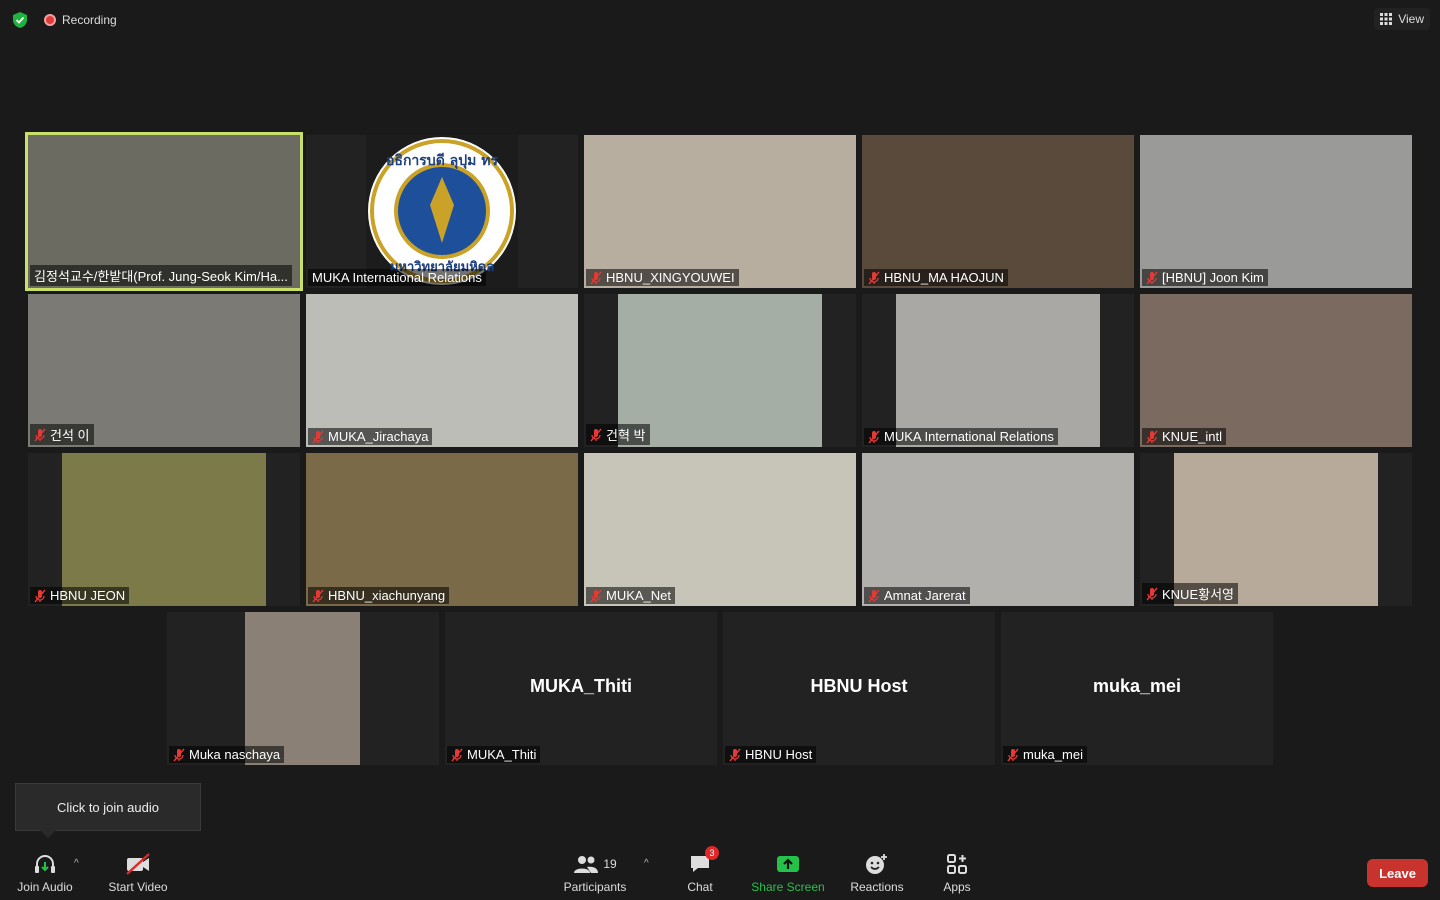 The height and width of the screenshot is (900, 1440). What do you see at coordinates (45, 887) in the screenshot?
I see `join-audio-label: Join Audio` at bounding box center [45, 887].